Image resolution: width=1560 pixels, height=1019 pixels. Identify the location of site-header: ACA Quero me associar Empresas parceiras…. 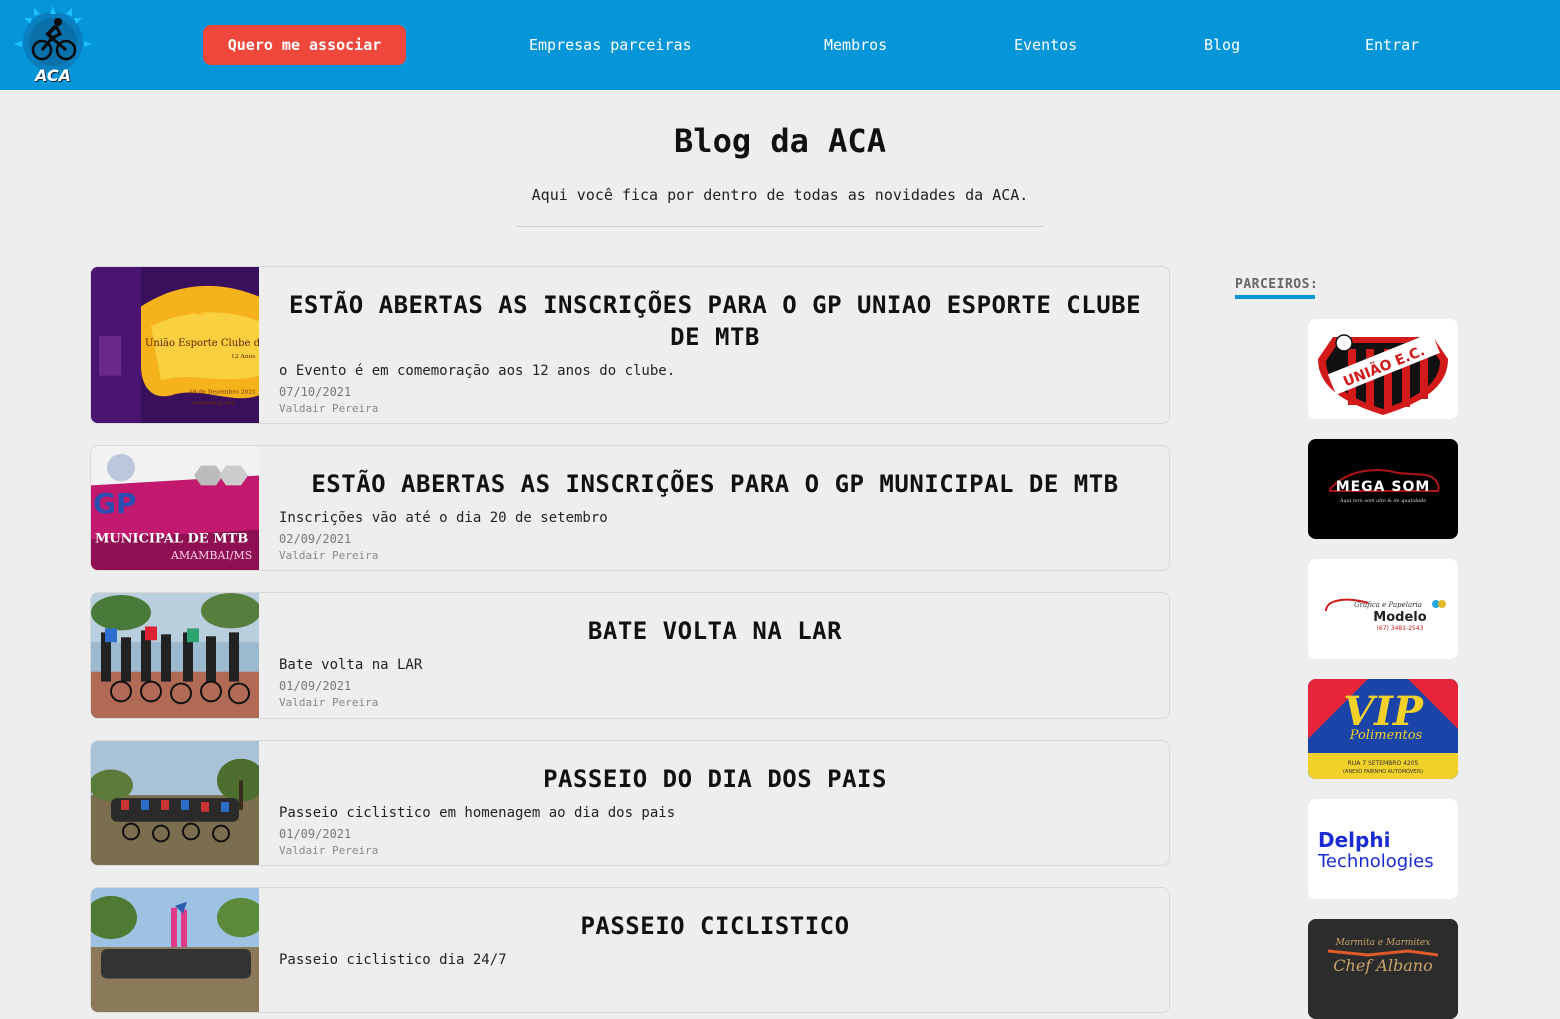
(780, 45).